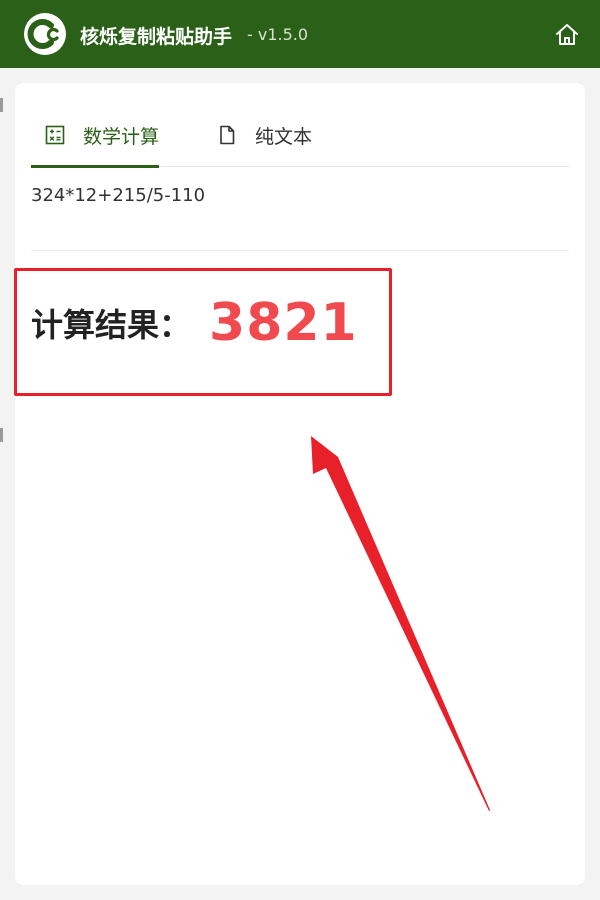 The height and width of the screenshot is (900, 600). I want to click on result-value: 3821, so click(283, 323).